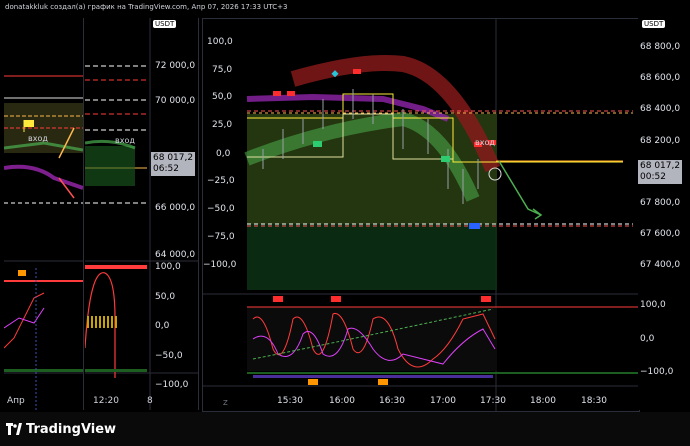 The width and height of the screenshot is (690, 446). Describe the element at coordinates (222, 97) in the screenshot. I see `main-left-50: 50,0` at that location.